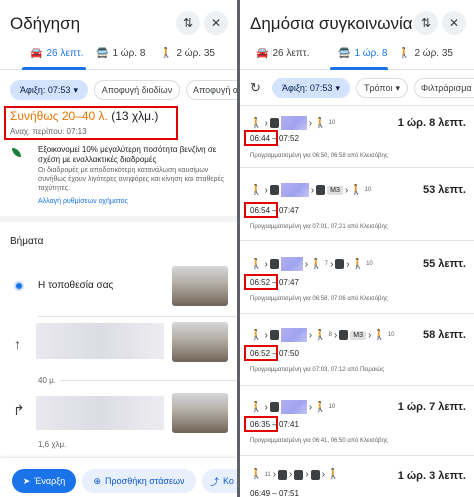  Describe the element at coordinates (52, 444) in the screenshot. I see `step-distance: 1,6 χλμ.` at that location.